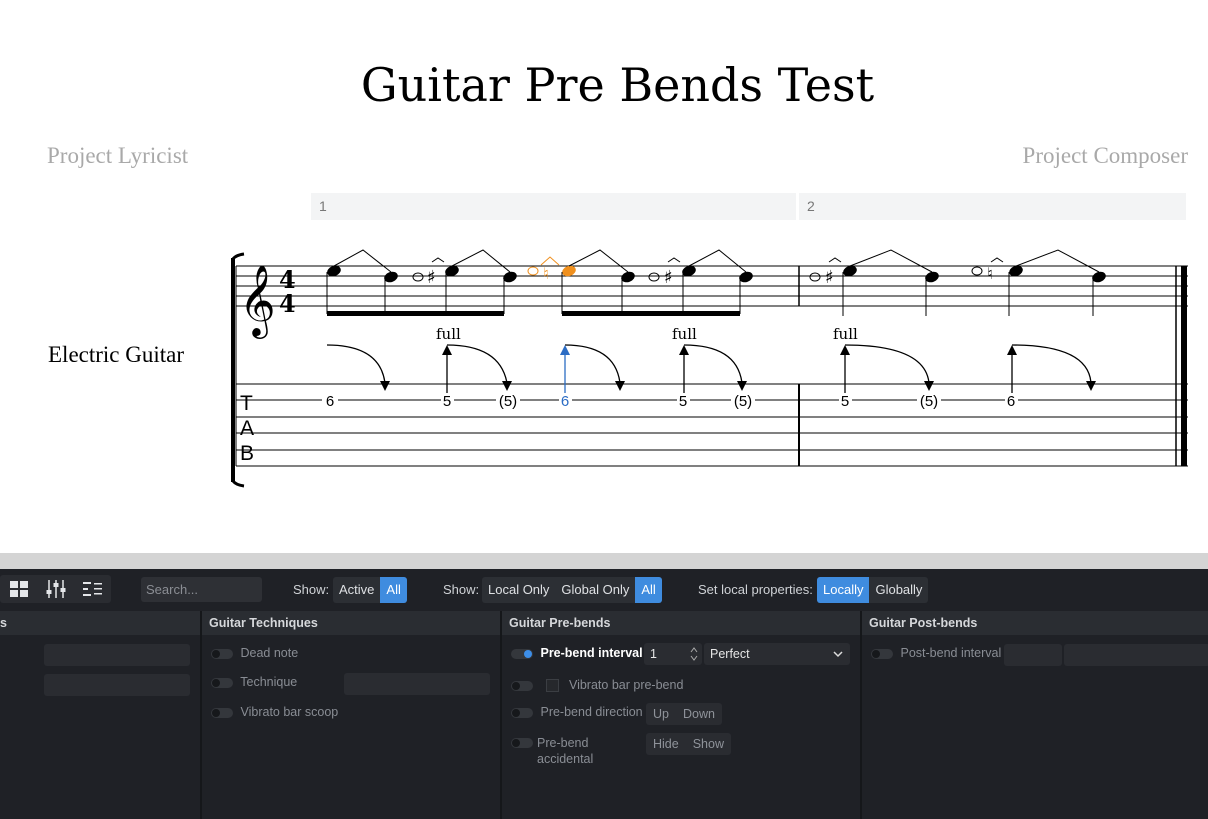 This screenshot has width=1208, height=819. Describe the element at coordinates (712, 425) in the screenshot. I see `tab-staff` at that location.